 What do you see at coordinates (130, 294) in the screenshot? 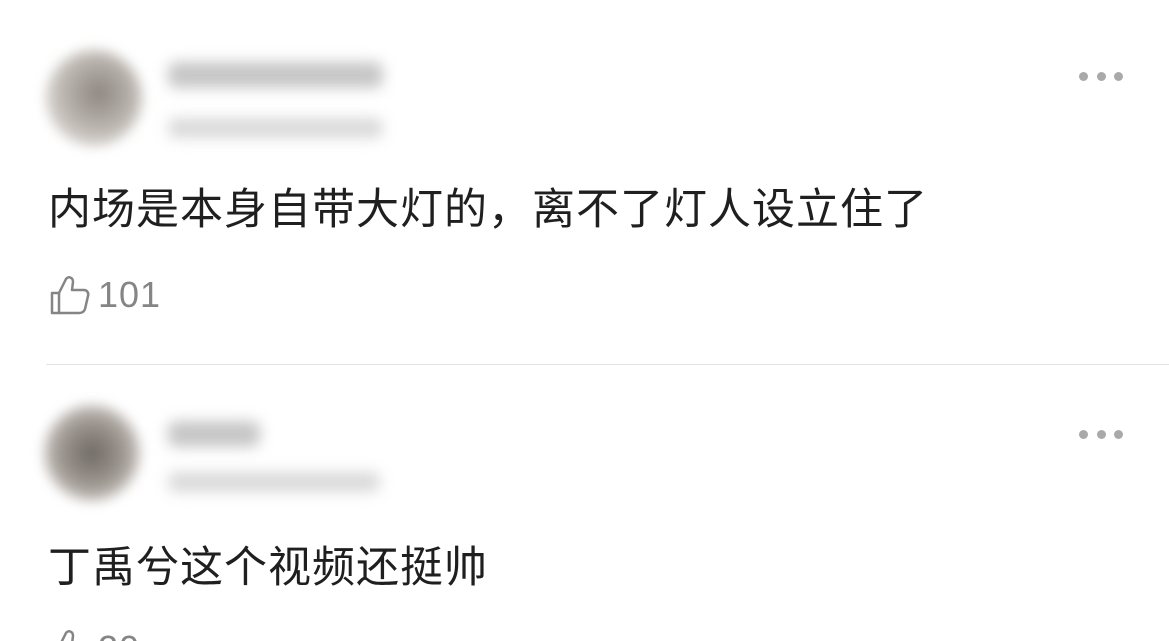
I see `like-count: 101` at bounding box center [130, 294].